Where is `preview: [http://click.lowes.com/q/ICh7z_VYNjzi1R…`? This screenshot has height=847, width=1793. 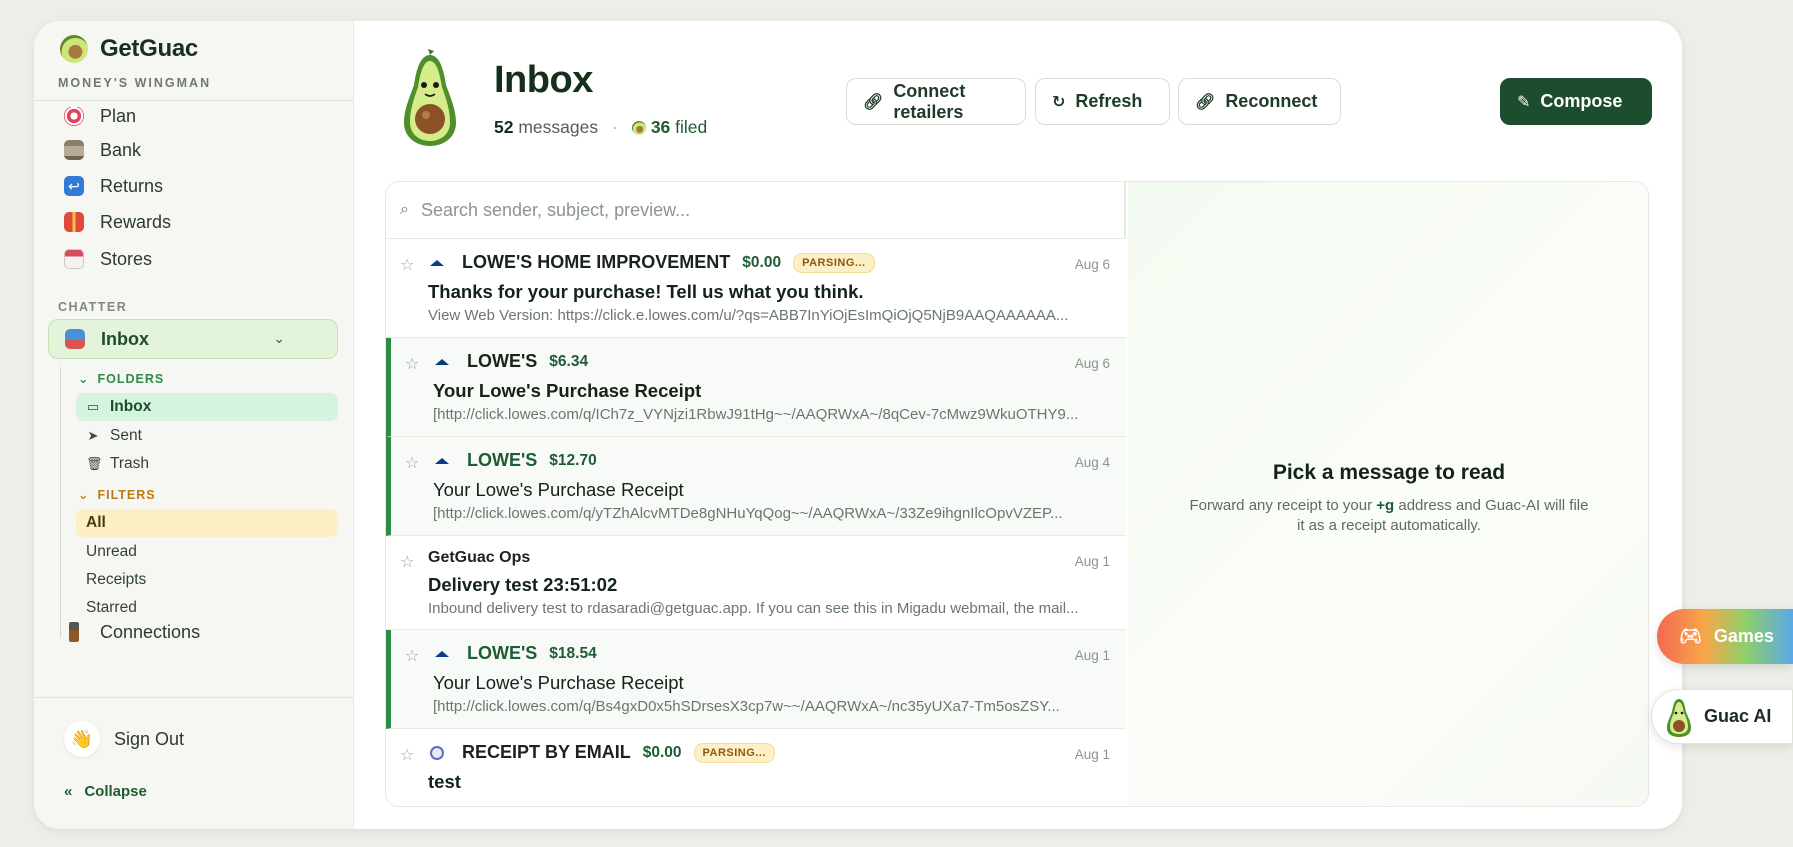
preview: [http://click.lowes.com/q/ICh7z_VYNjzi1R… is located at coordinates (756, 414).